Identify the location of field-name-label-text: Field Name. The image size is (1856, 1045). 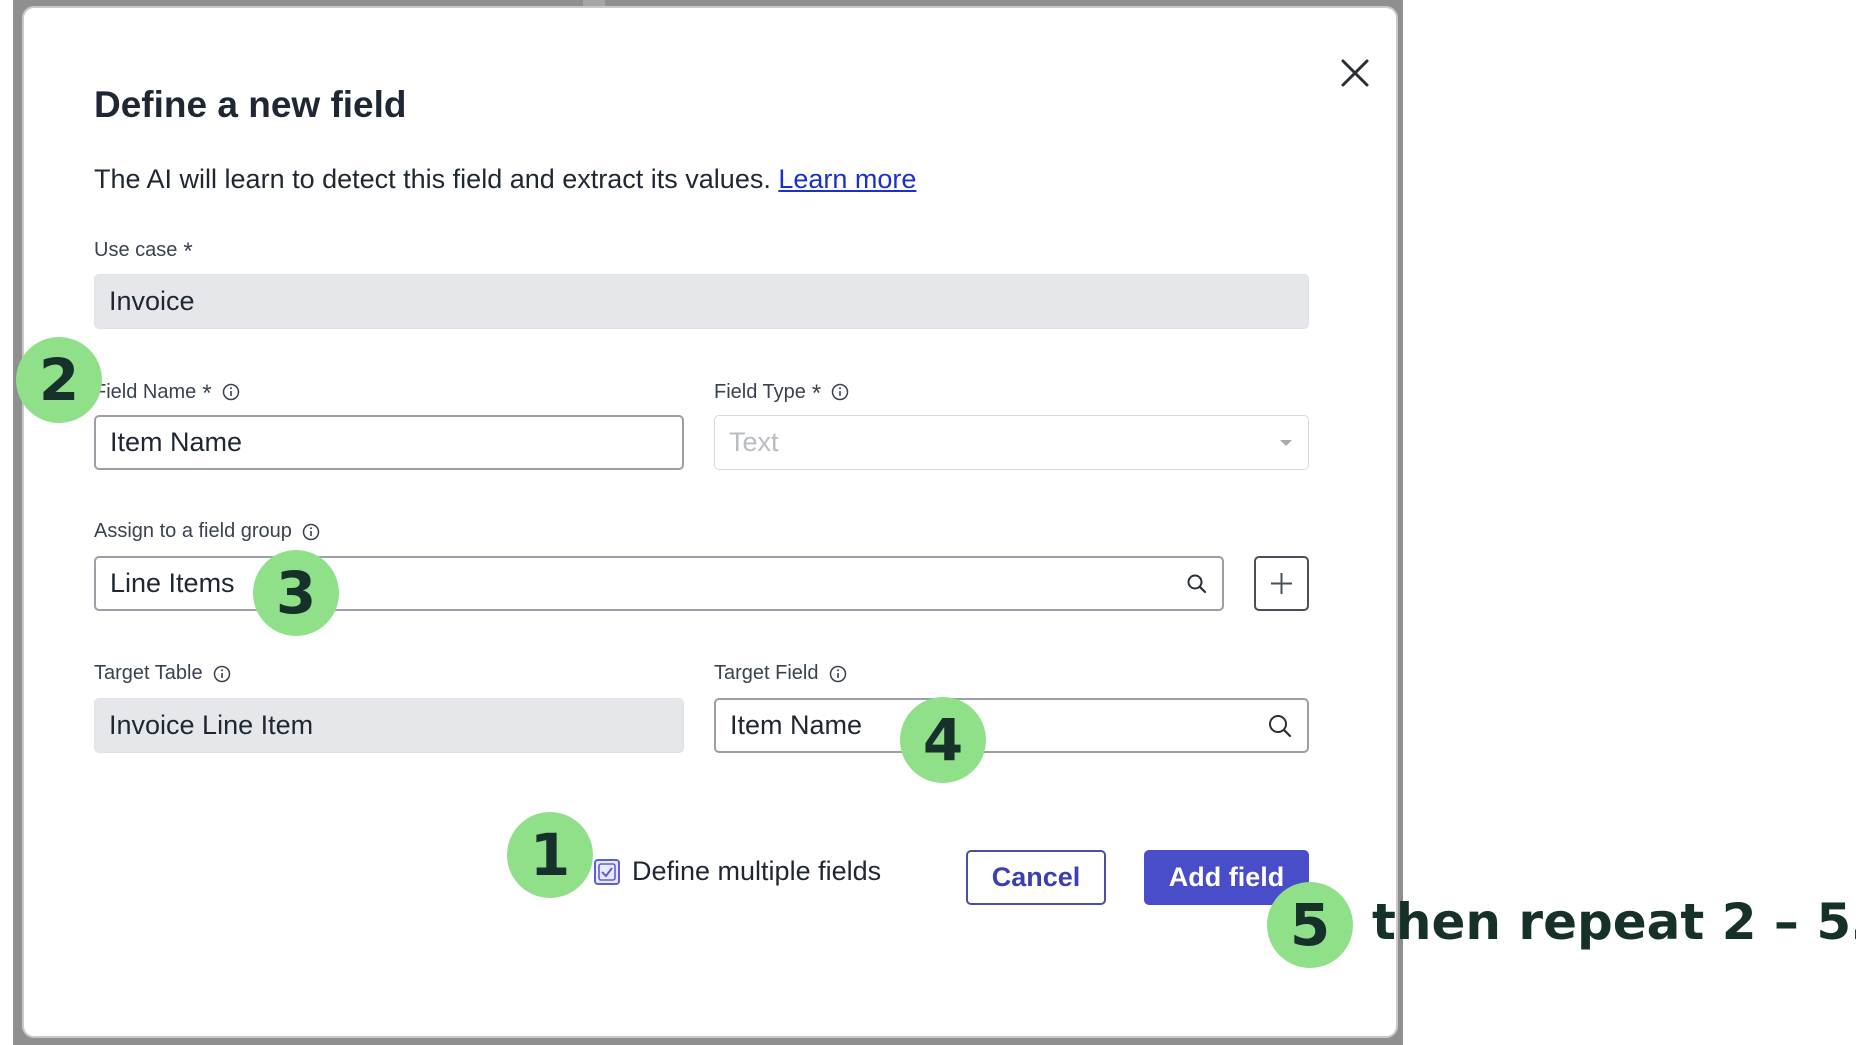
(145, 391).